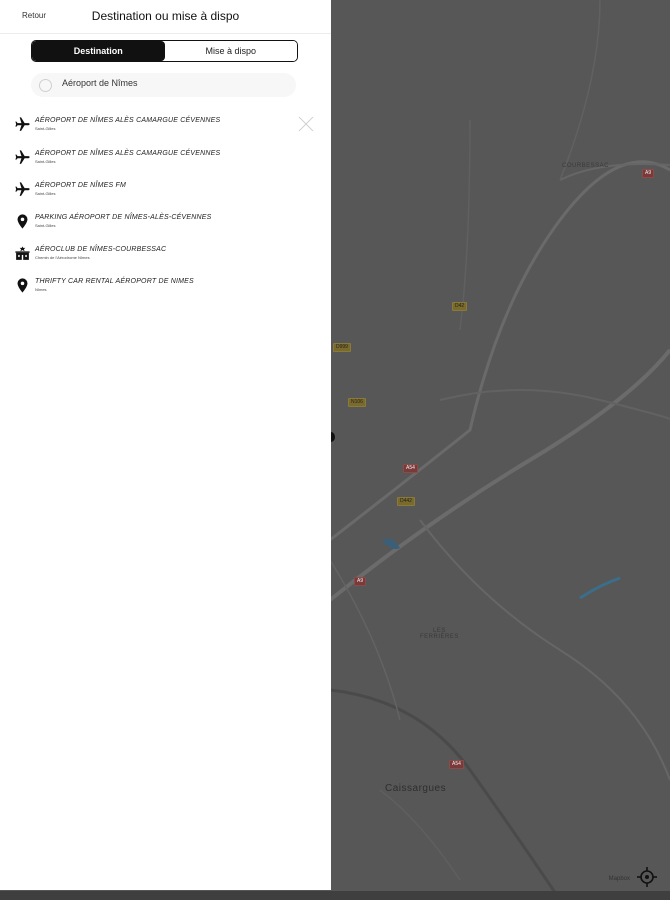  What do you see at coordinates (586, 166) in the screenshot?
I see `map-label-courbessac: COURBESSAC` at bounding box center [586, 166].